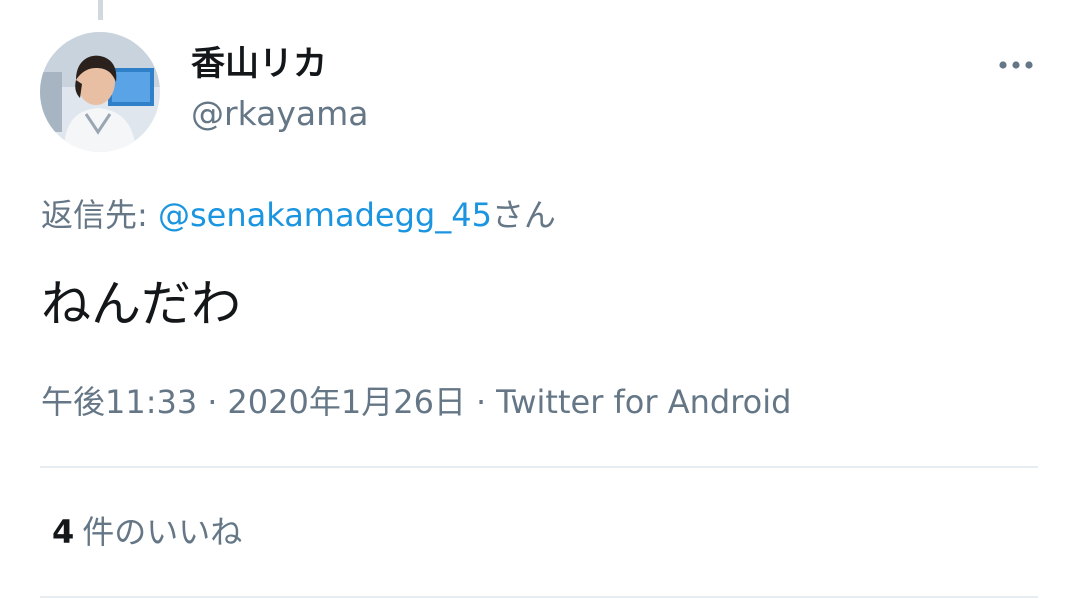 This screenshot has height=599, width=1080. Describe the element at coordinates (346, 402) in the screenshot. I see `tweet-date: 2020年1月26日` at that location.